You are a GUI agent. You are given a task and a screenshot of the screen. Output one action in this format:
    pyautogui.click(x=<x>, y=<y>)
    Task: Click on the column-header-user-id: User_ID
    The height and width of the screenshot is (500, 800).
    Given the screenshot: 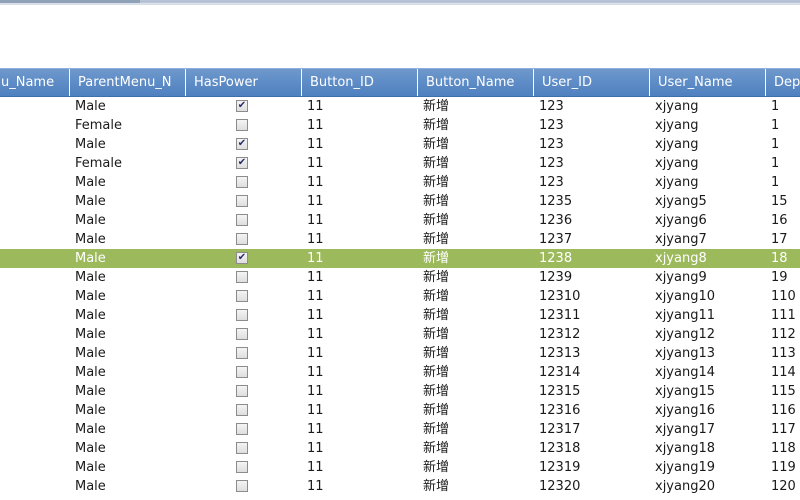 What is the action you would take?
    pyautogui.click(x=592, y=82)
    